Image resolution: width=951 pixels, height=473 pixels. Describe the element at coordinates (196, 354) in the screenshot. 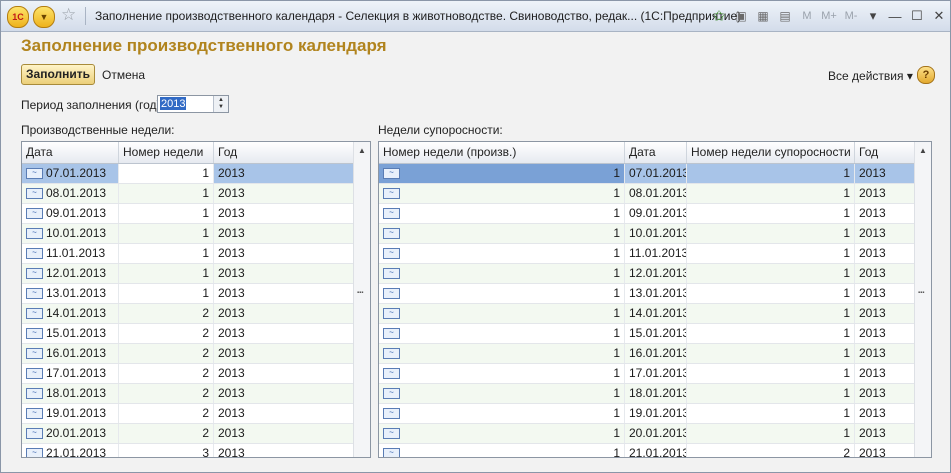

I see `table-row: ~16.01.2013 2 2013` at that location.